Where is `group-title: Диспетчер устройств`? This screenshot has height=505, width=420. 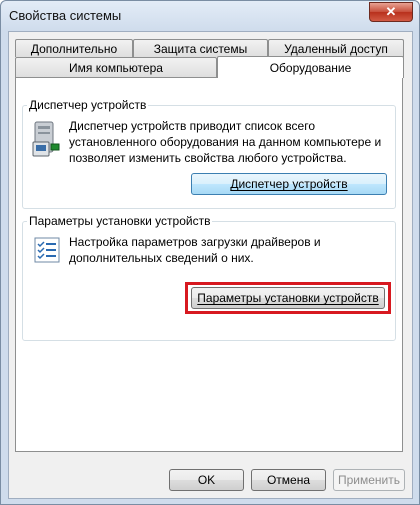 group-title: Диспетчер устройств is located at coordinates (88, 105).